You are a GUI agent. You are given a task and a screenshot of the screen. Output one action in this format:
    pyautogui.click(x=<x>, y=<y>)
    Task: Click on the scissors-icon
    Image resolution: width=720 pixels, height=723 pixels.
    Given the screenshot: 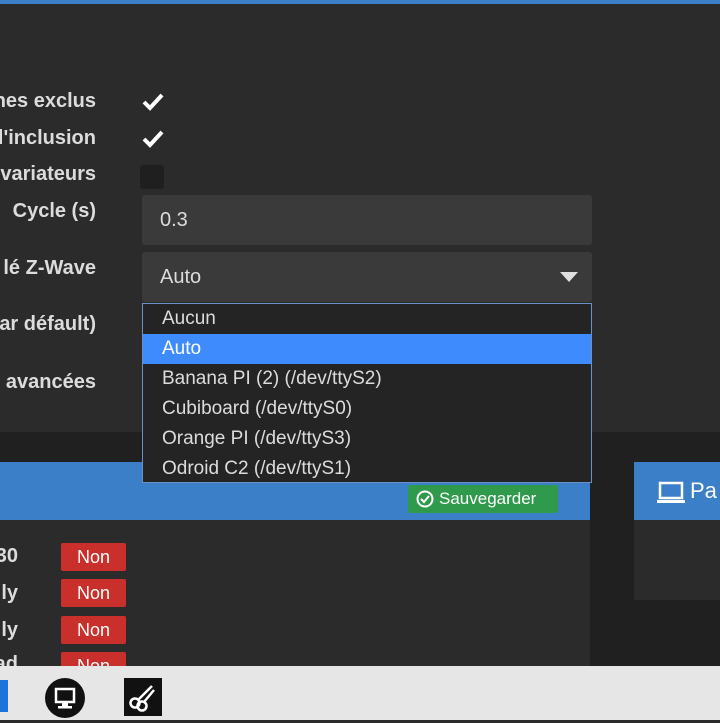 What is the action you would take?
    pyautogui.click(x=143, y=697)
    